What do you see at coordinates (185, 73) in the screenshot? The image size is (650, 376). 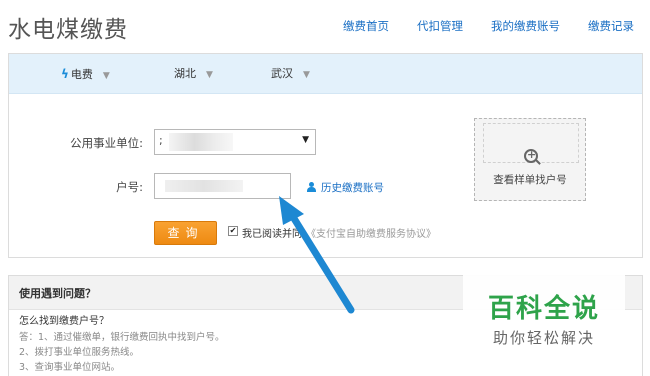 I see `province-label: 湖北` at bounding box center [185, 73].